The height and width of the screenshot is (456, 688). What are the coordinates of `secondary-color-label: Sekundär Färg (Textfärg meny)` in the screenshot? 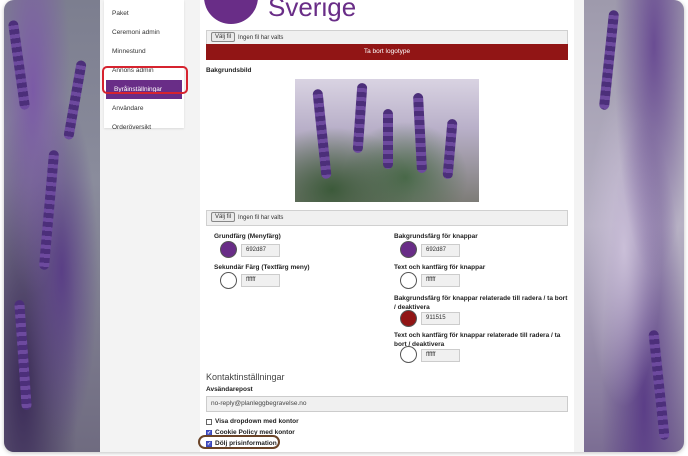 It's located at (262, 267).